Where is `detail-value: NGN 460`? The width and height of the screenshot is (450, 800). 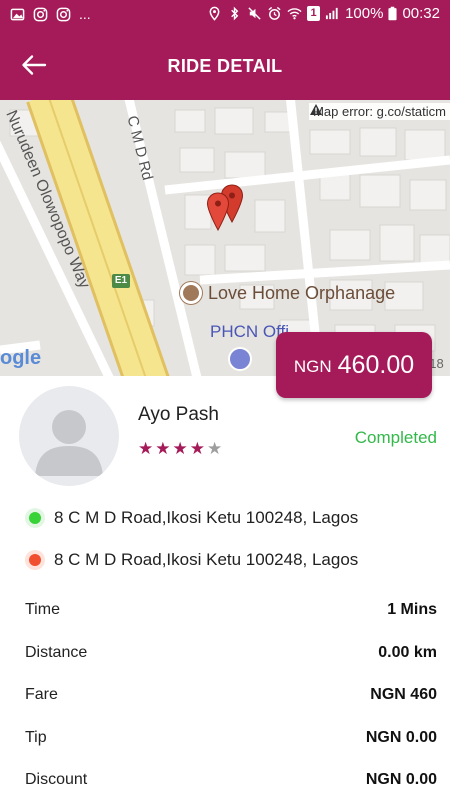 detail-value: NGN 460 is located at coordinates (403, 694).